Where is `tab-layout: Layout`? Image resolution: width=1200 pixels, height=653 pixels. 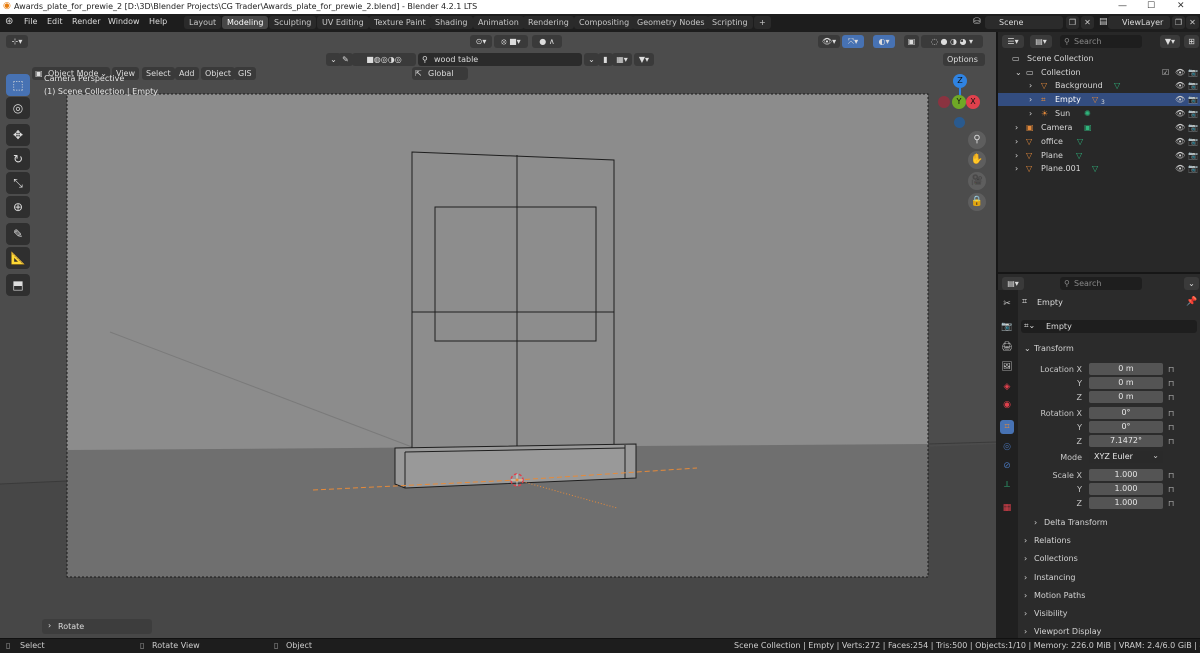
tab-layout: Layout is located at coordinates (203, 22).